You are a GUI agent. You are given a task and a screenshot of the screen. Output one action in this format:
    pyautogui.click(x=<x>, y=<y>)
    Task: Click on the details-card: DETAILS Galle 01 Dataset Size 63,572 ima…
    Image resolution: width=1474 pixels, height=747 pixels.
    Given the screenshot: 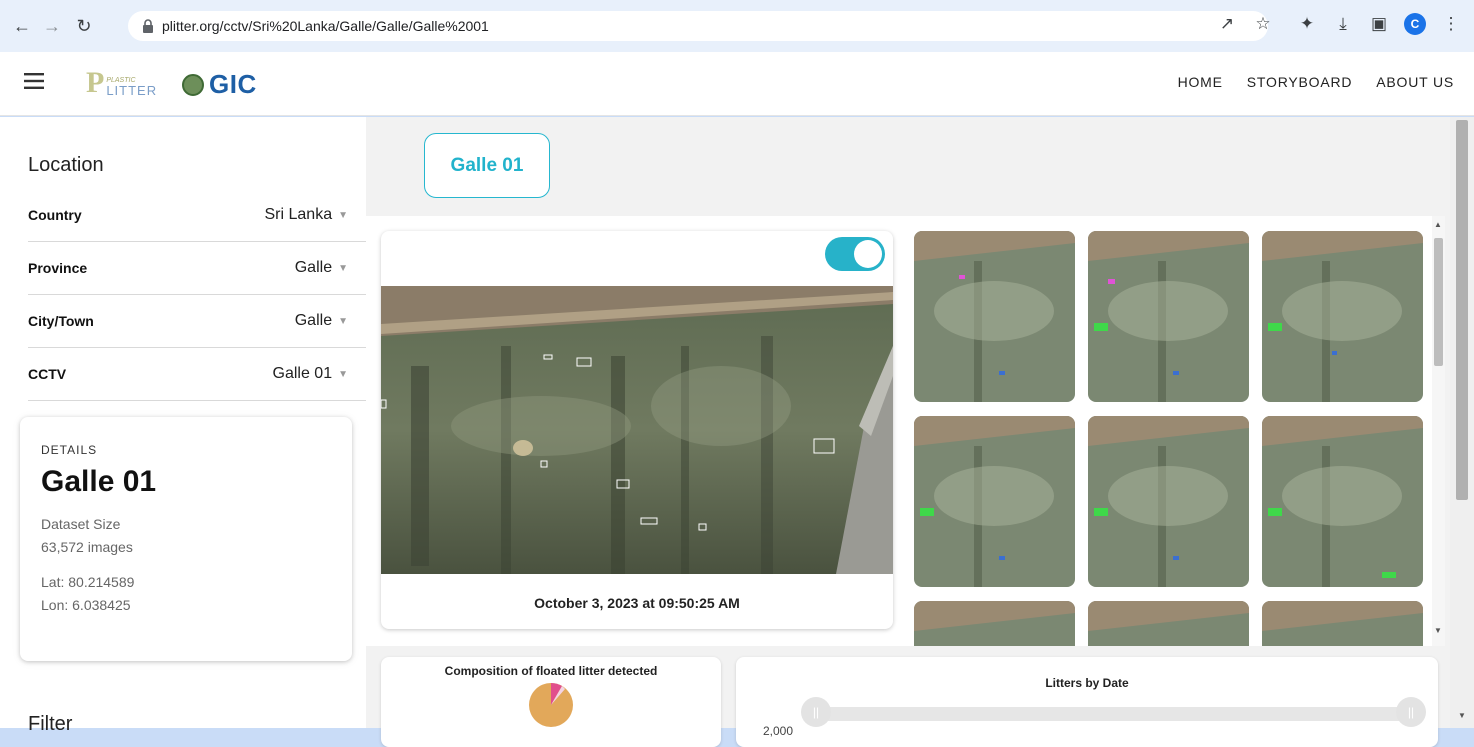 What is the action you would take?
    pyautogui.click(x=186, y=539)
    